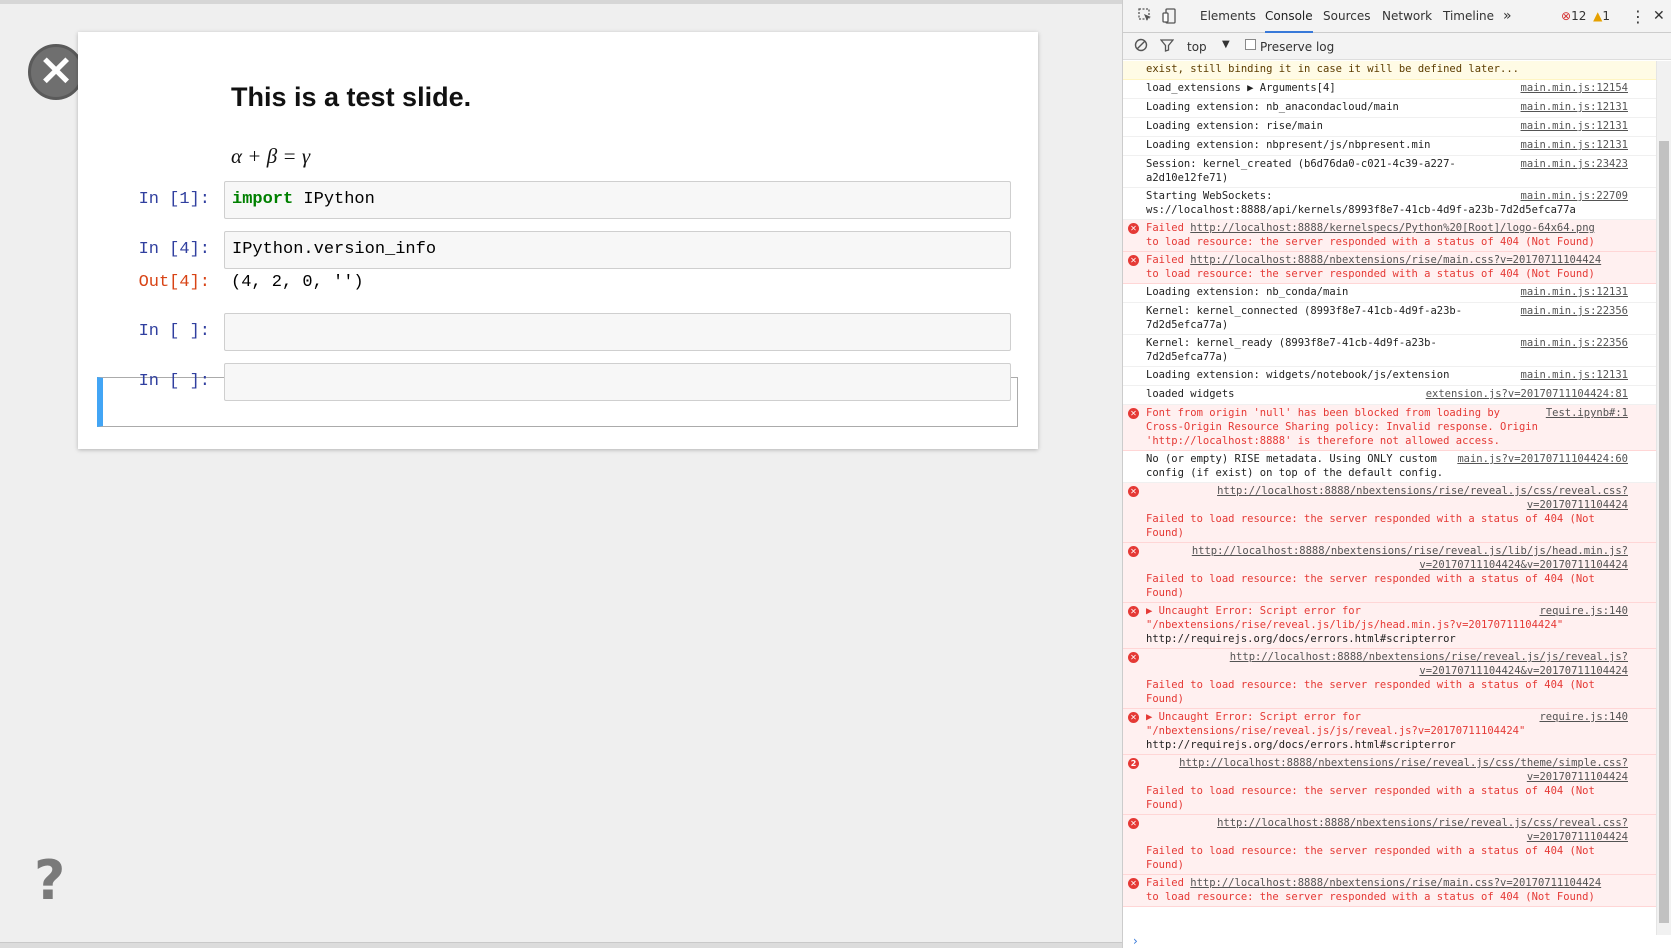 Image resolution: width=1671 pixels, height=948 pixels. I want to click on preserve-log-label: Preserve log, so click(1297, 47).